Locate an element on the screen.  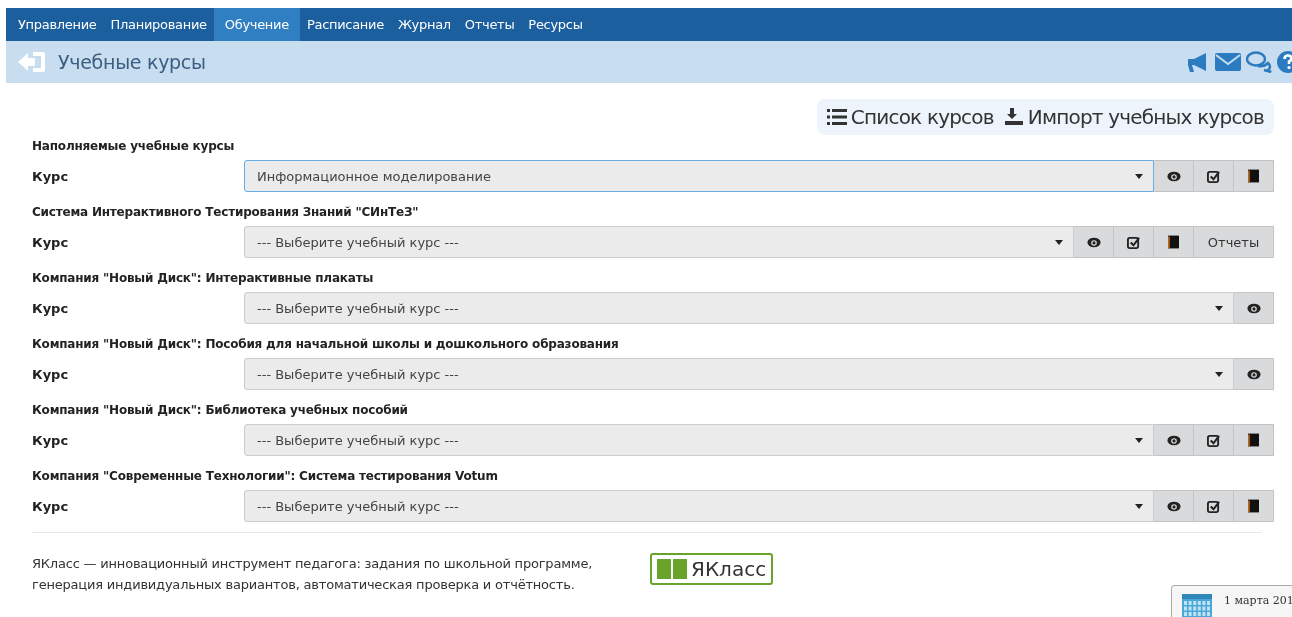
nav-tab: Журнал is located at coordinates (424, 24).